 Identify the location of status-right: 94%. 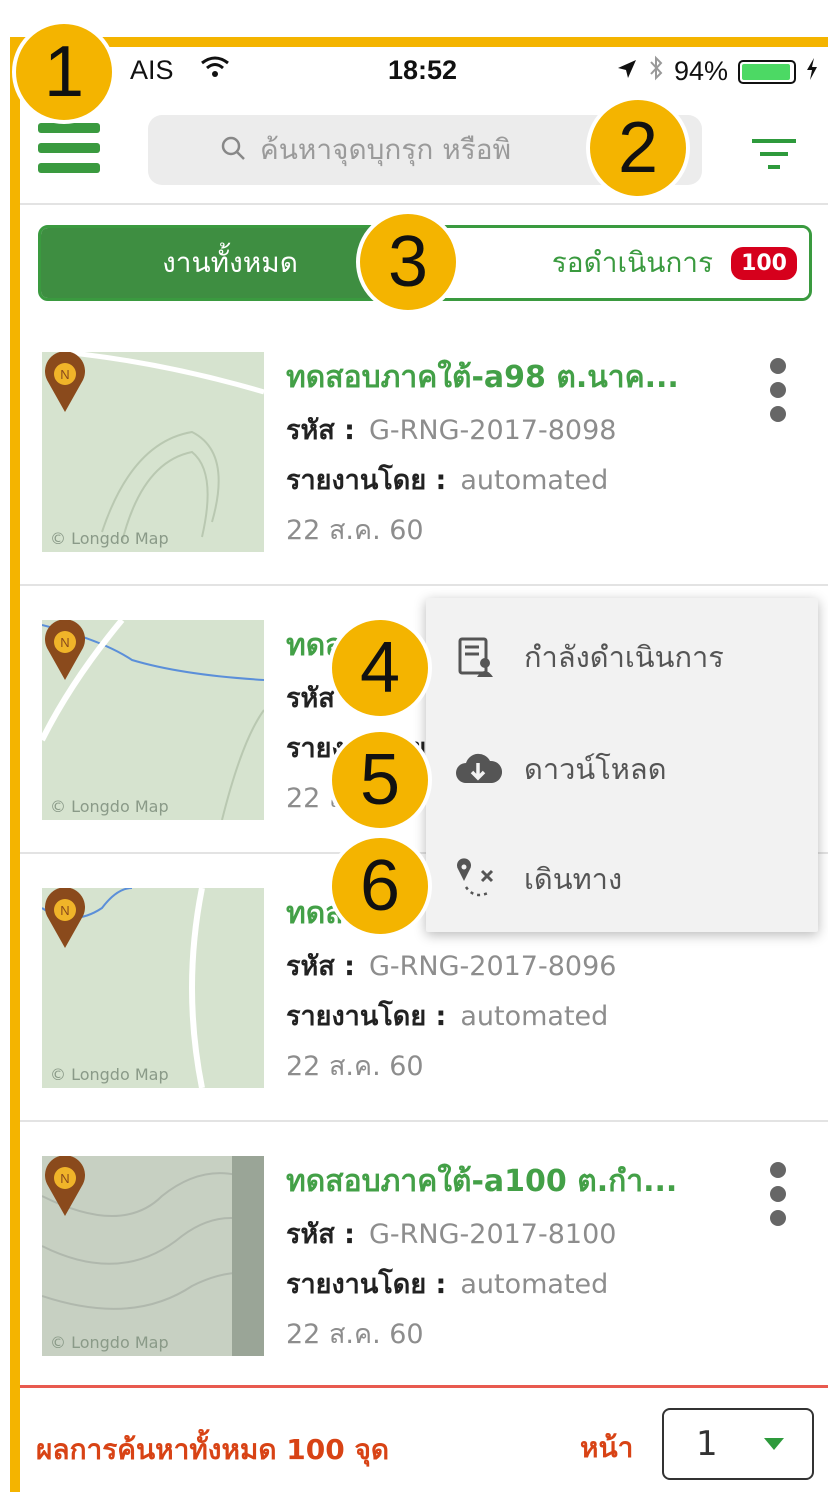
(717, 71).